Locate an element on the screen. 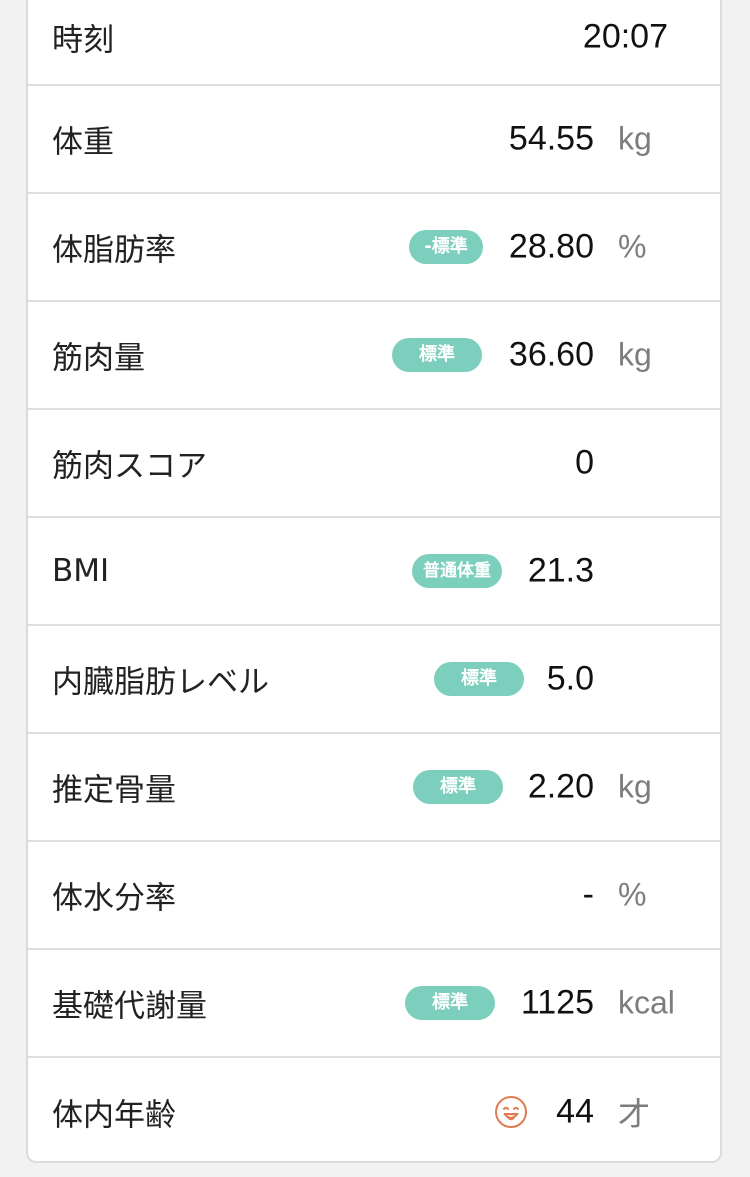  row-value: 28.80 is located at coordinates (551, 246).